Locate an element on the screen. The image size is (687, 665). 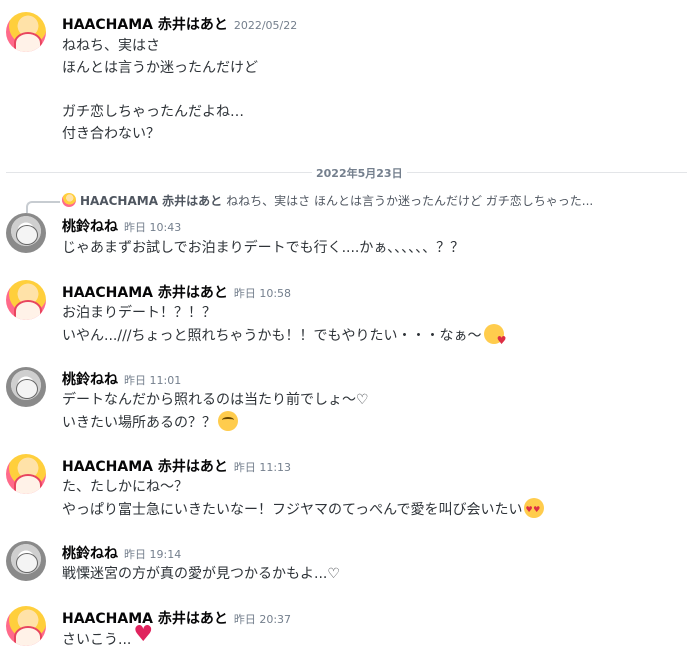
message-line-text: やっぱり富士急にいきたいなー！フジヤマのてっぺんで愛を叫び会いたい is located at coordinates (292, 510).